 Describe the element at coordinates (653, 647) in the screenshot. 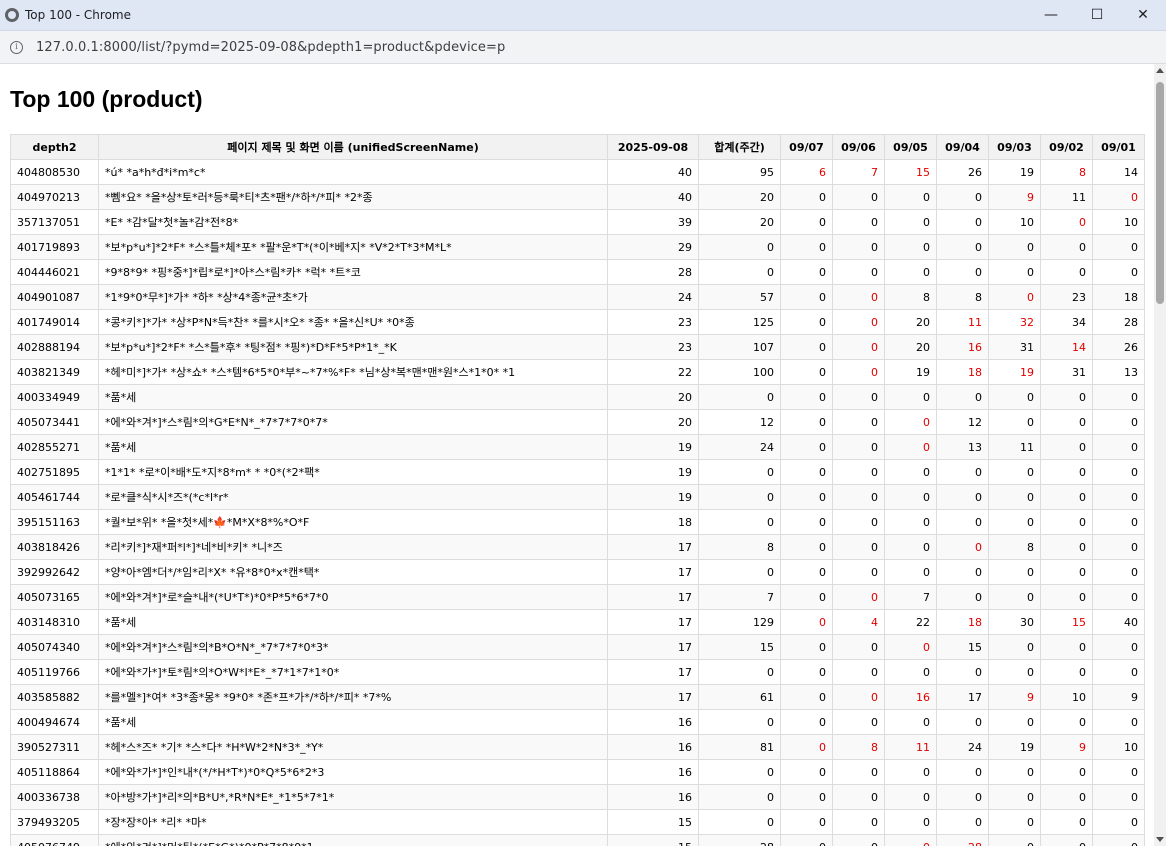

I see `value-cell: 17` at that location.